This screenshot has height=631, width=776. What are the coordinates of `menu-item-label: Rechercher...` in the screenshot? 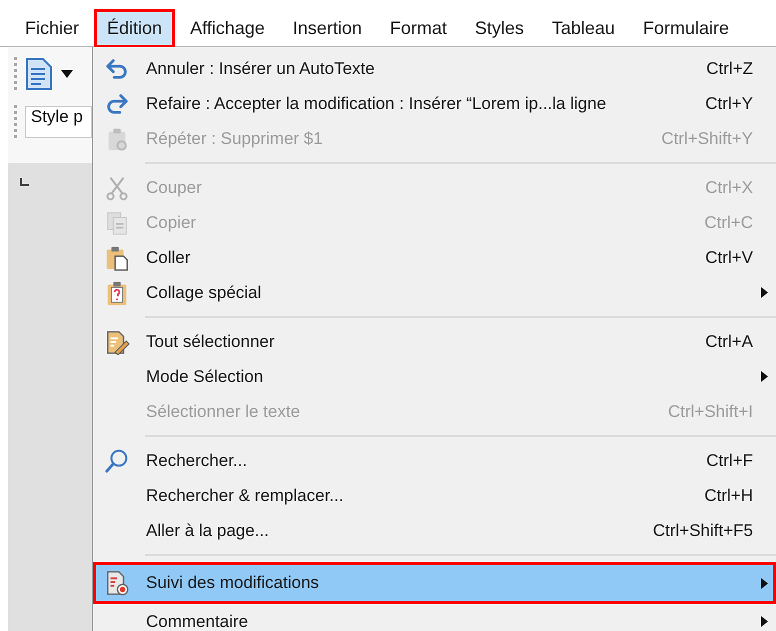 It's located at (197, 460).